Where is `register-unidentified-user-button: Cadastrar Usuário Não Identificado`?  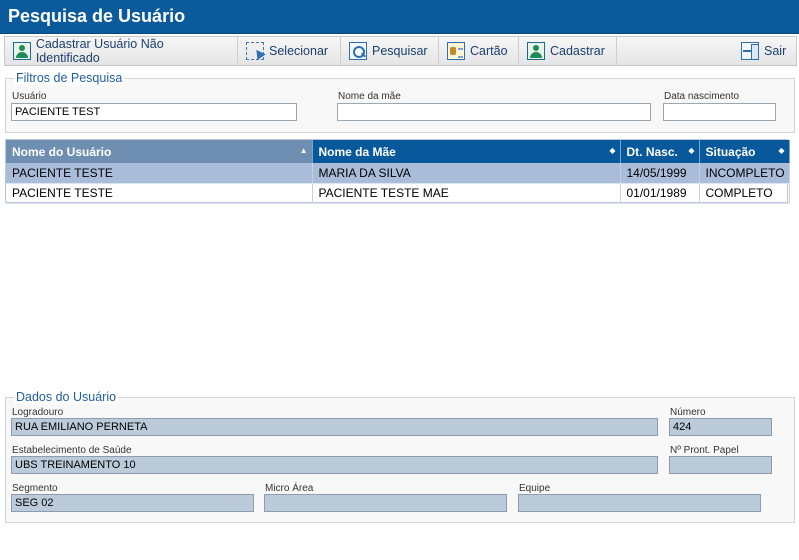
register-unidentified-user-button: Cadastrar Usuário Não Identificado is located at coordinates (121, 51).